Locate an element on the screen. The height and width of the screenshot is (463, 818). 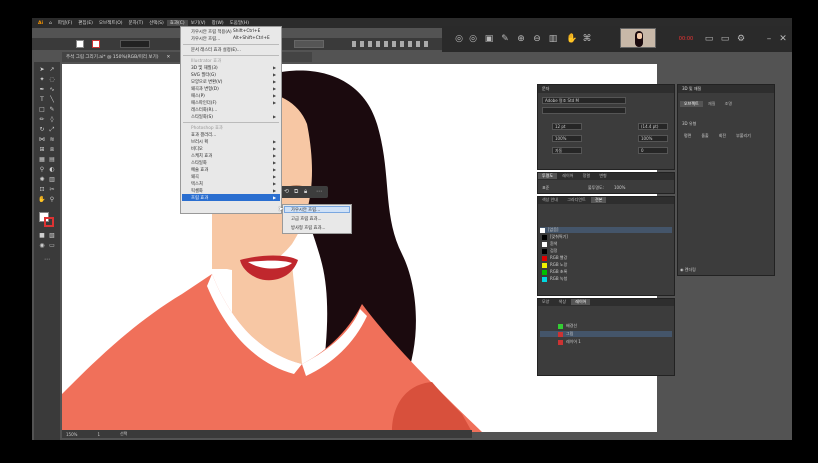
font-size-field: 12 pt is located at coordinates (567, 126).